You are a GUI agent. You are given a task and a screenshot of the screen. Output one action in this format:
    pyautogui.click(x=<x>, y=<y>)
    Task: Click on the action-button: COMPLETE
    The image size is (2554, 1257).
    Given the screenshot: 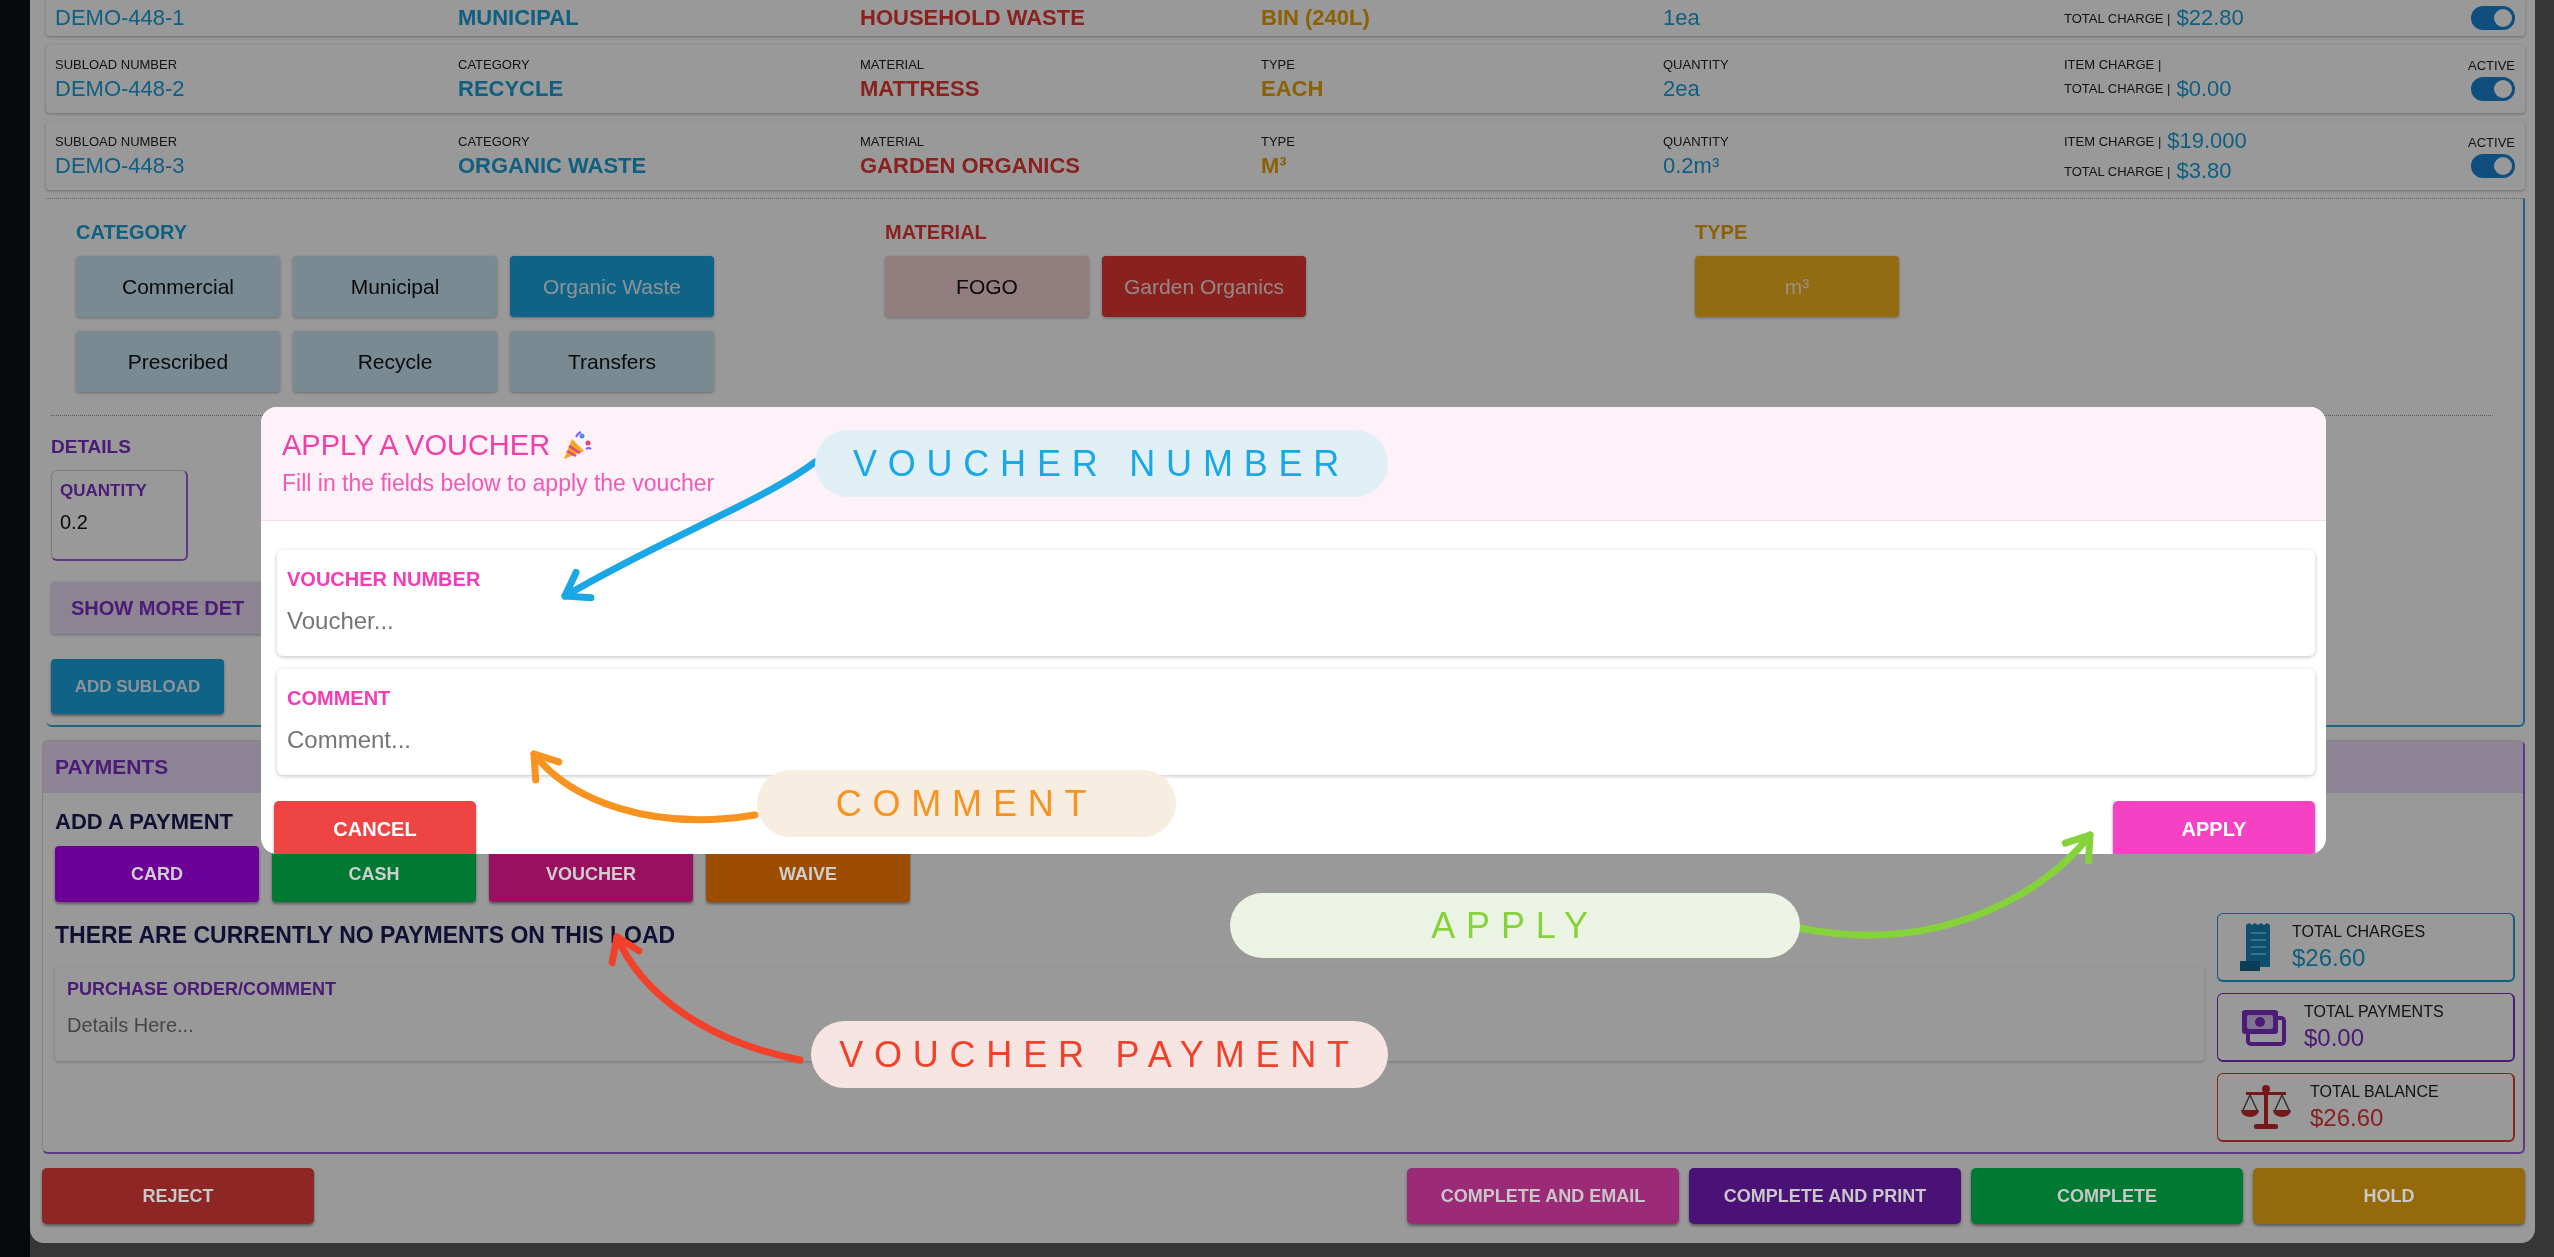 What is the action you would take?
    pyautogui.click(x=2107, y=1196)
    